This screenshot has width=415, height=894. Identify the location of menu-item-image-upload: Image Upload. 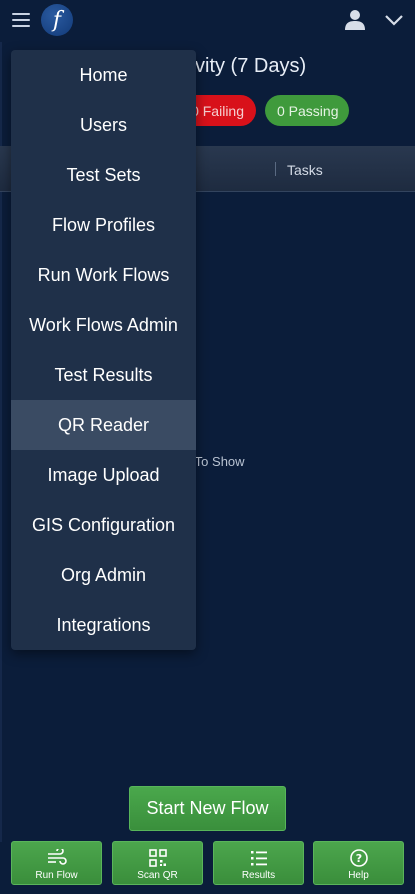
(103, 475).